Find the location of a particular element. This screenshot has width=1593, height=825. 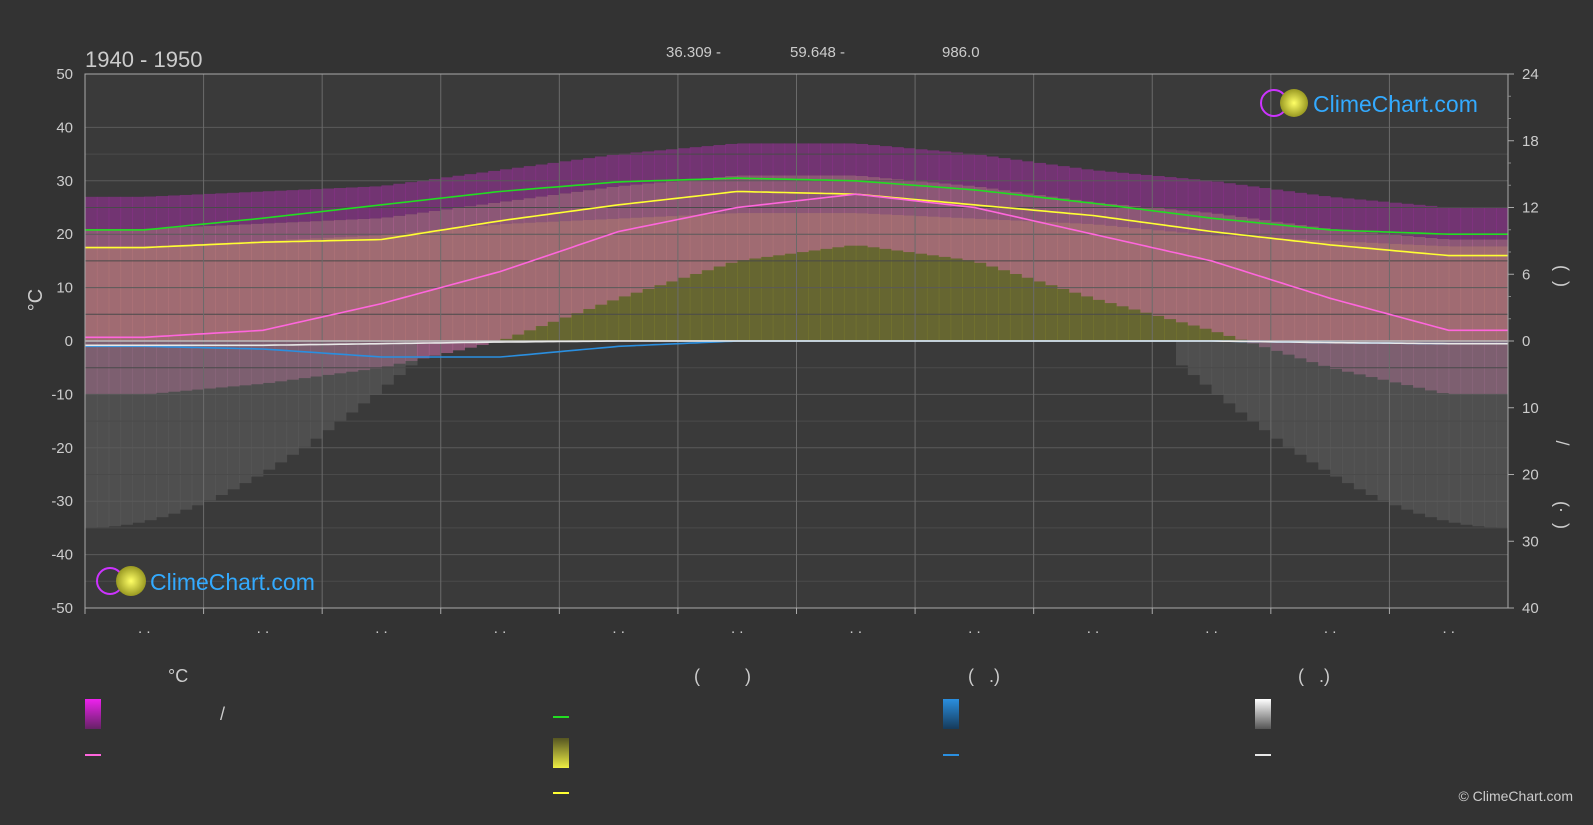

y-axis-label-left: °C is located at coordinates (36, 300).